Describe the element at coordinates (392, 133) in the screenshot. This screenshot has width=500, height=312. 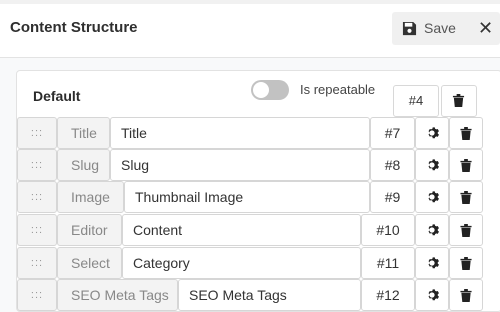
I see `field-position-input: #7` at that location.